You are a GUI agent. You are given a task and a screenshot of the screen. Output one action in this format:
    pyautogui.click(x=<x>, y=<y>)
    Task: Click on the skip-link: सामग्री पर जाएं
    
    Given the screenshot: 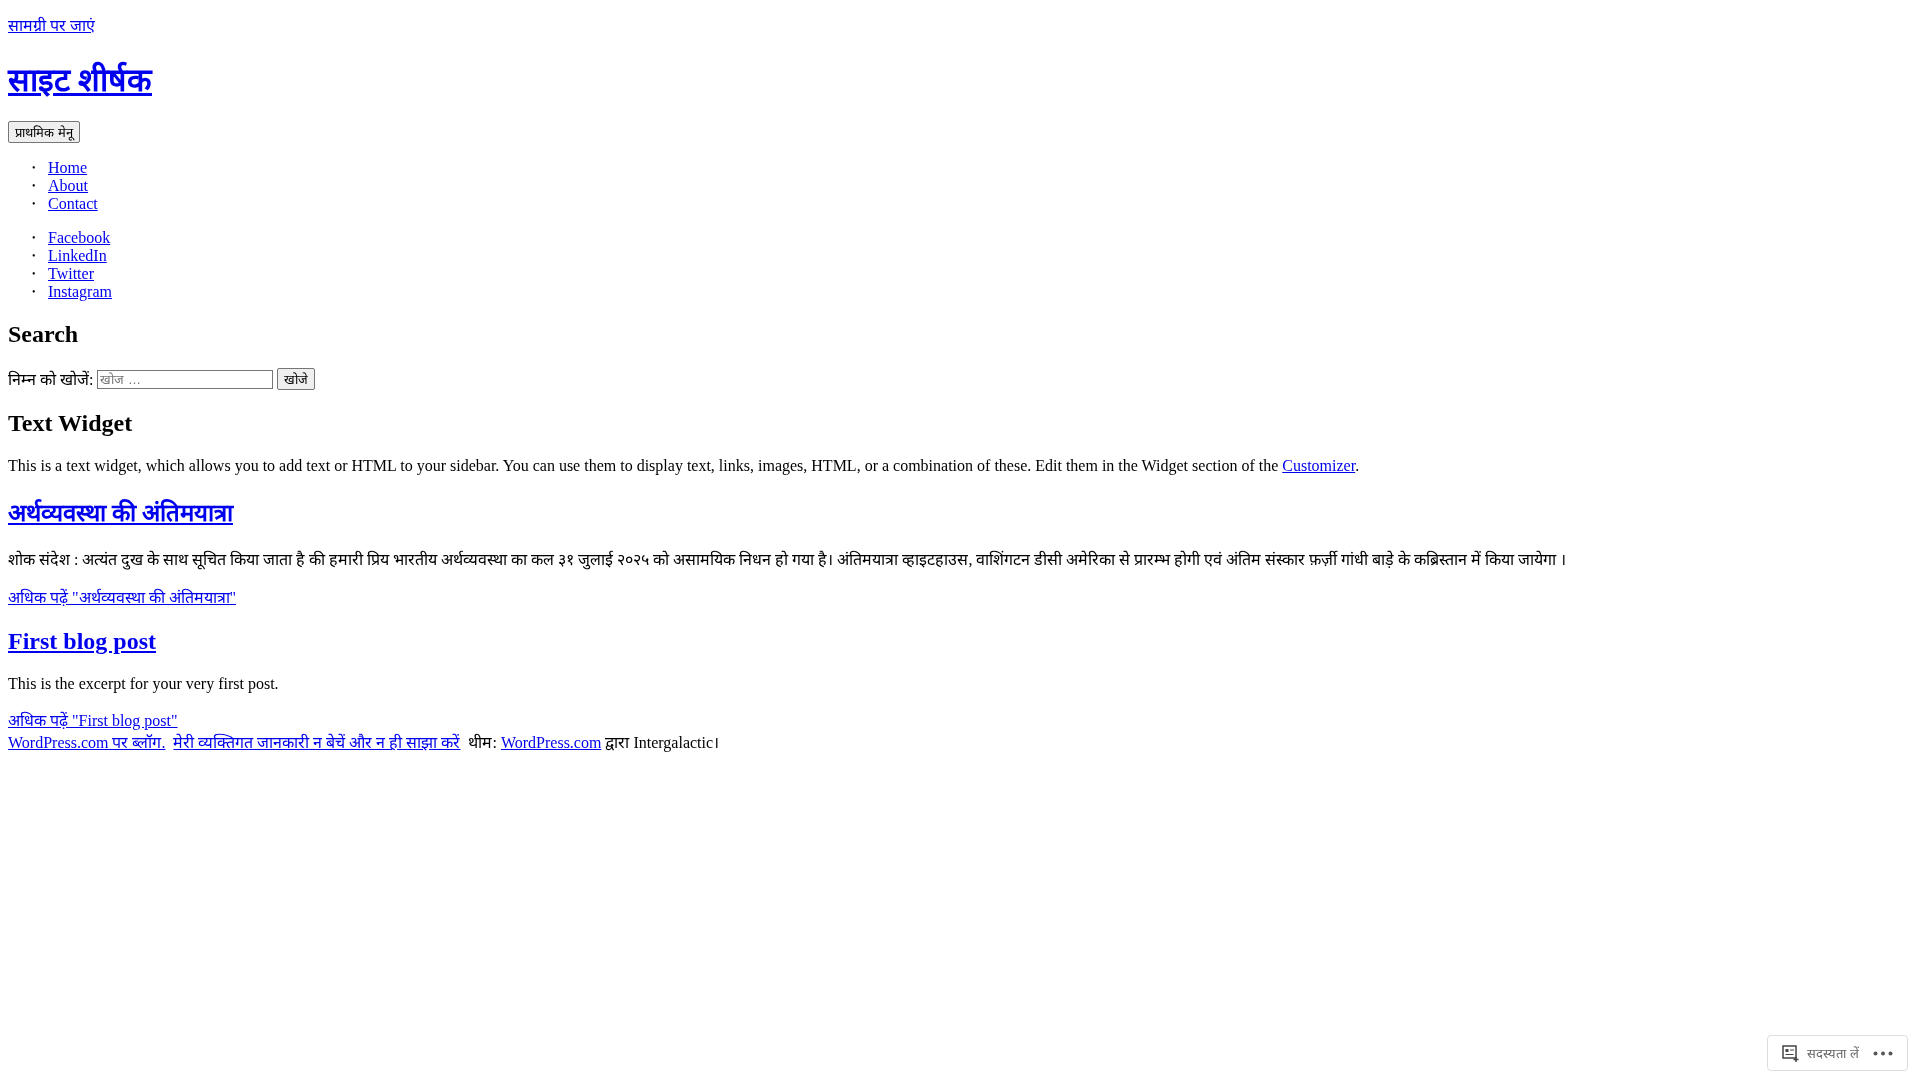 What is the action you would take?
    pyautogui.click(x=51, y=25)
    